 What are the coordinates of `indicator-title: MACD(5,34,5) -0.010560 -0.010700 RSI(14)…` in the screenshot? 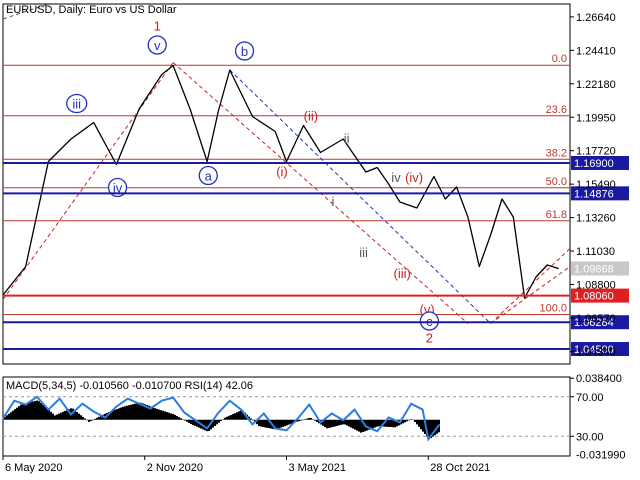 It's located at (129, 386).